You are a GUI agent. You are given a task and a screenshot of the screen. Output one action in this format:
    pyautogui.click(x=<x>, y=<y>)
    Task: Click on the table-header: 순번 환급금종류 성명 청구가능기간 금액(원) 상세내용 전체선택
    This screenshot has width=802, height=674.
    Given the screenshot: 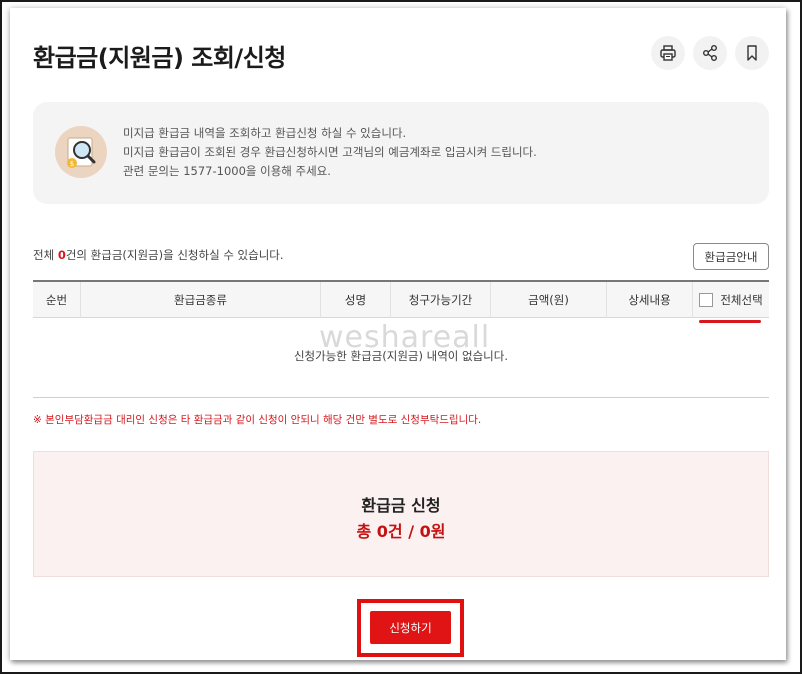 What is the action you would take?
    pyautogui.click(x=401, y=299)
    